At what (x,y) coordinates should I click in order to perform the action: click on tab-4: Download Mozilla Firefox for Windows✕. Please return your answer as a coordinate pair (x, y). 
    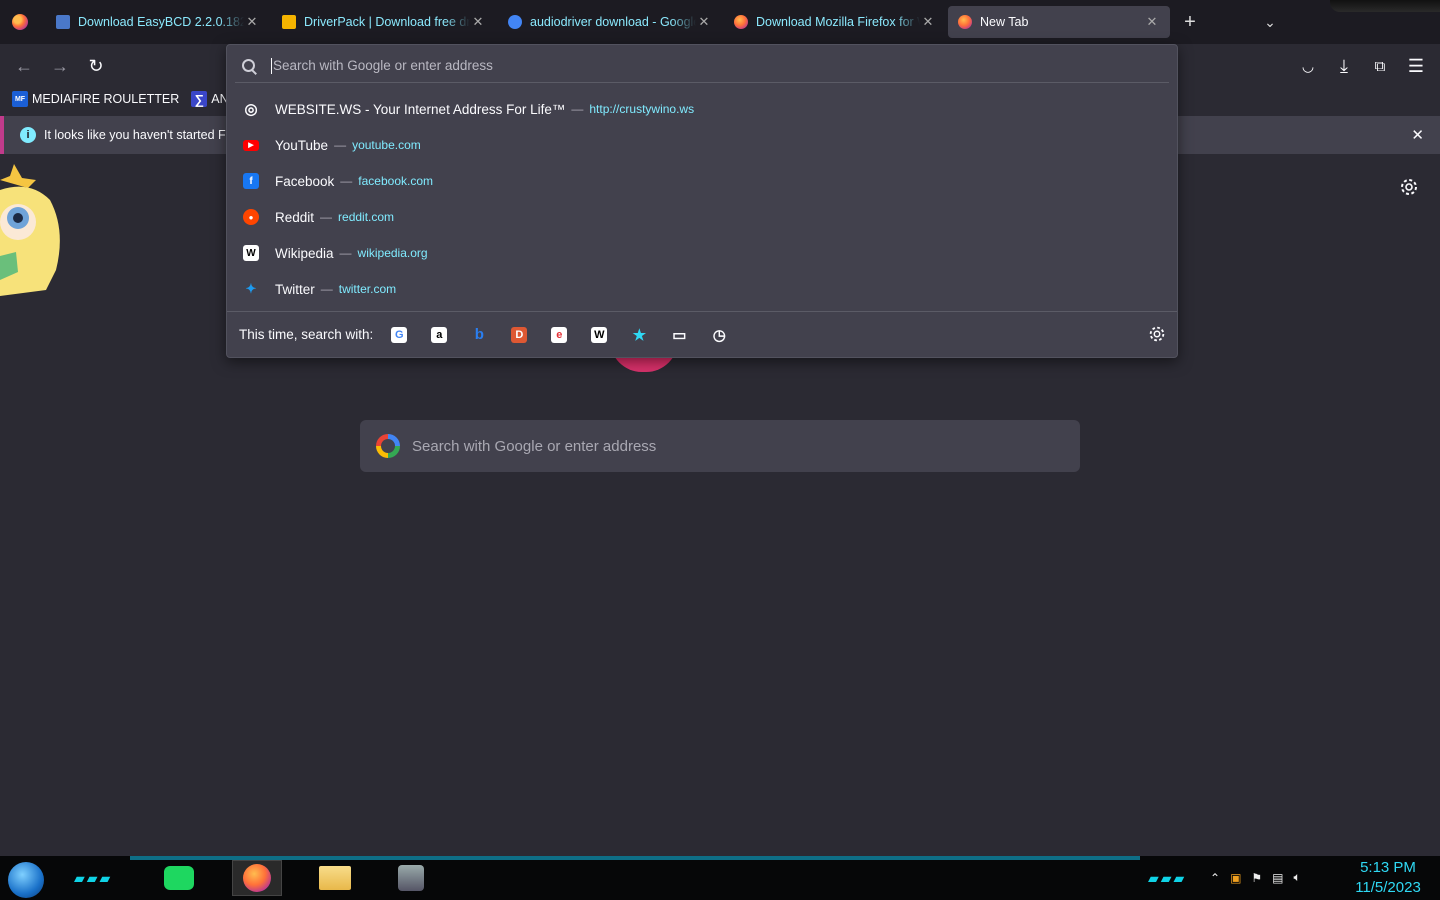
    Looking at the image, I should click on (835, 22).